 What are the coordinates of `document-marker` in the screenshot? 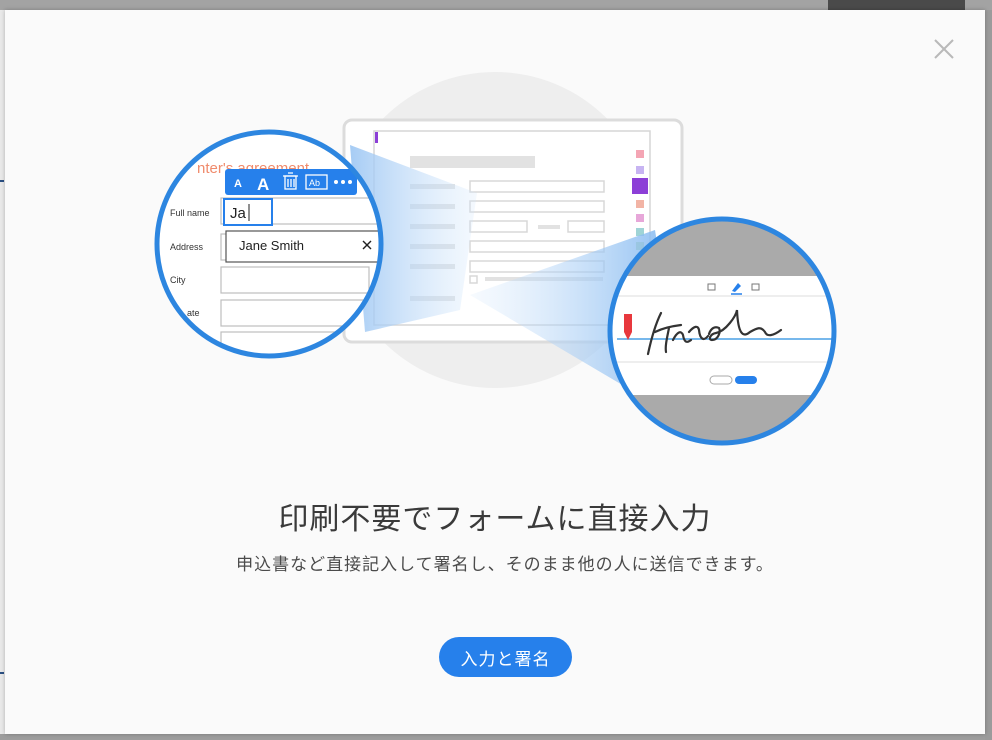 It's located at (376, 137).